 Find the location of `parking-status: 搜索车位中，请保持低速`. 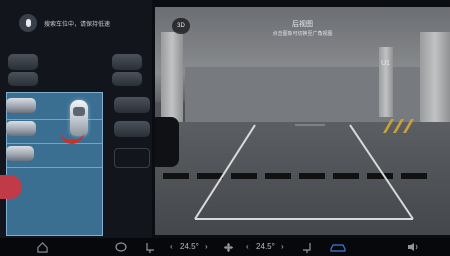

parking-status: 搜索车位中，请保持低速 is located at coordinates (64, 23).